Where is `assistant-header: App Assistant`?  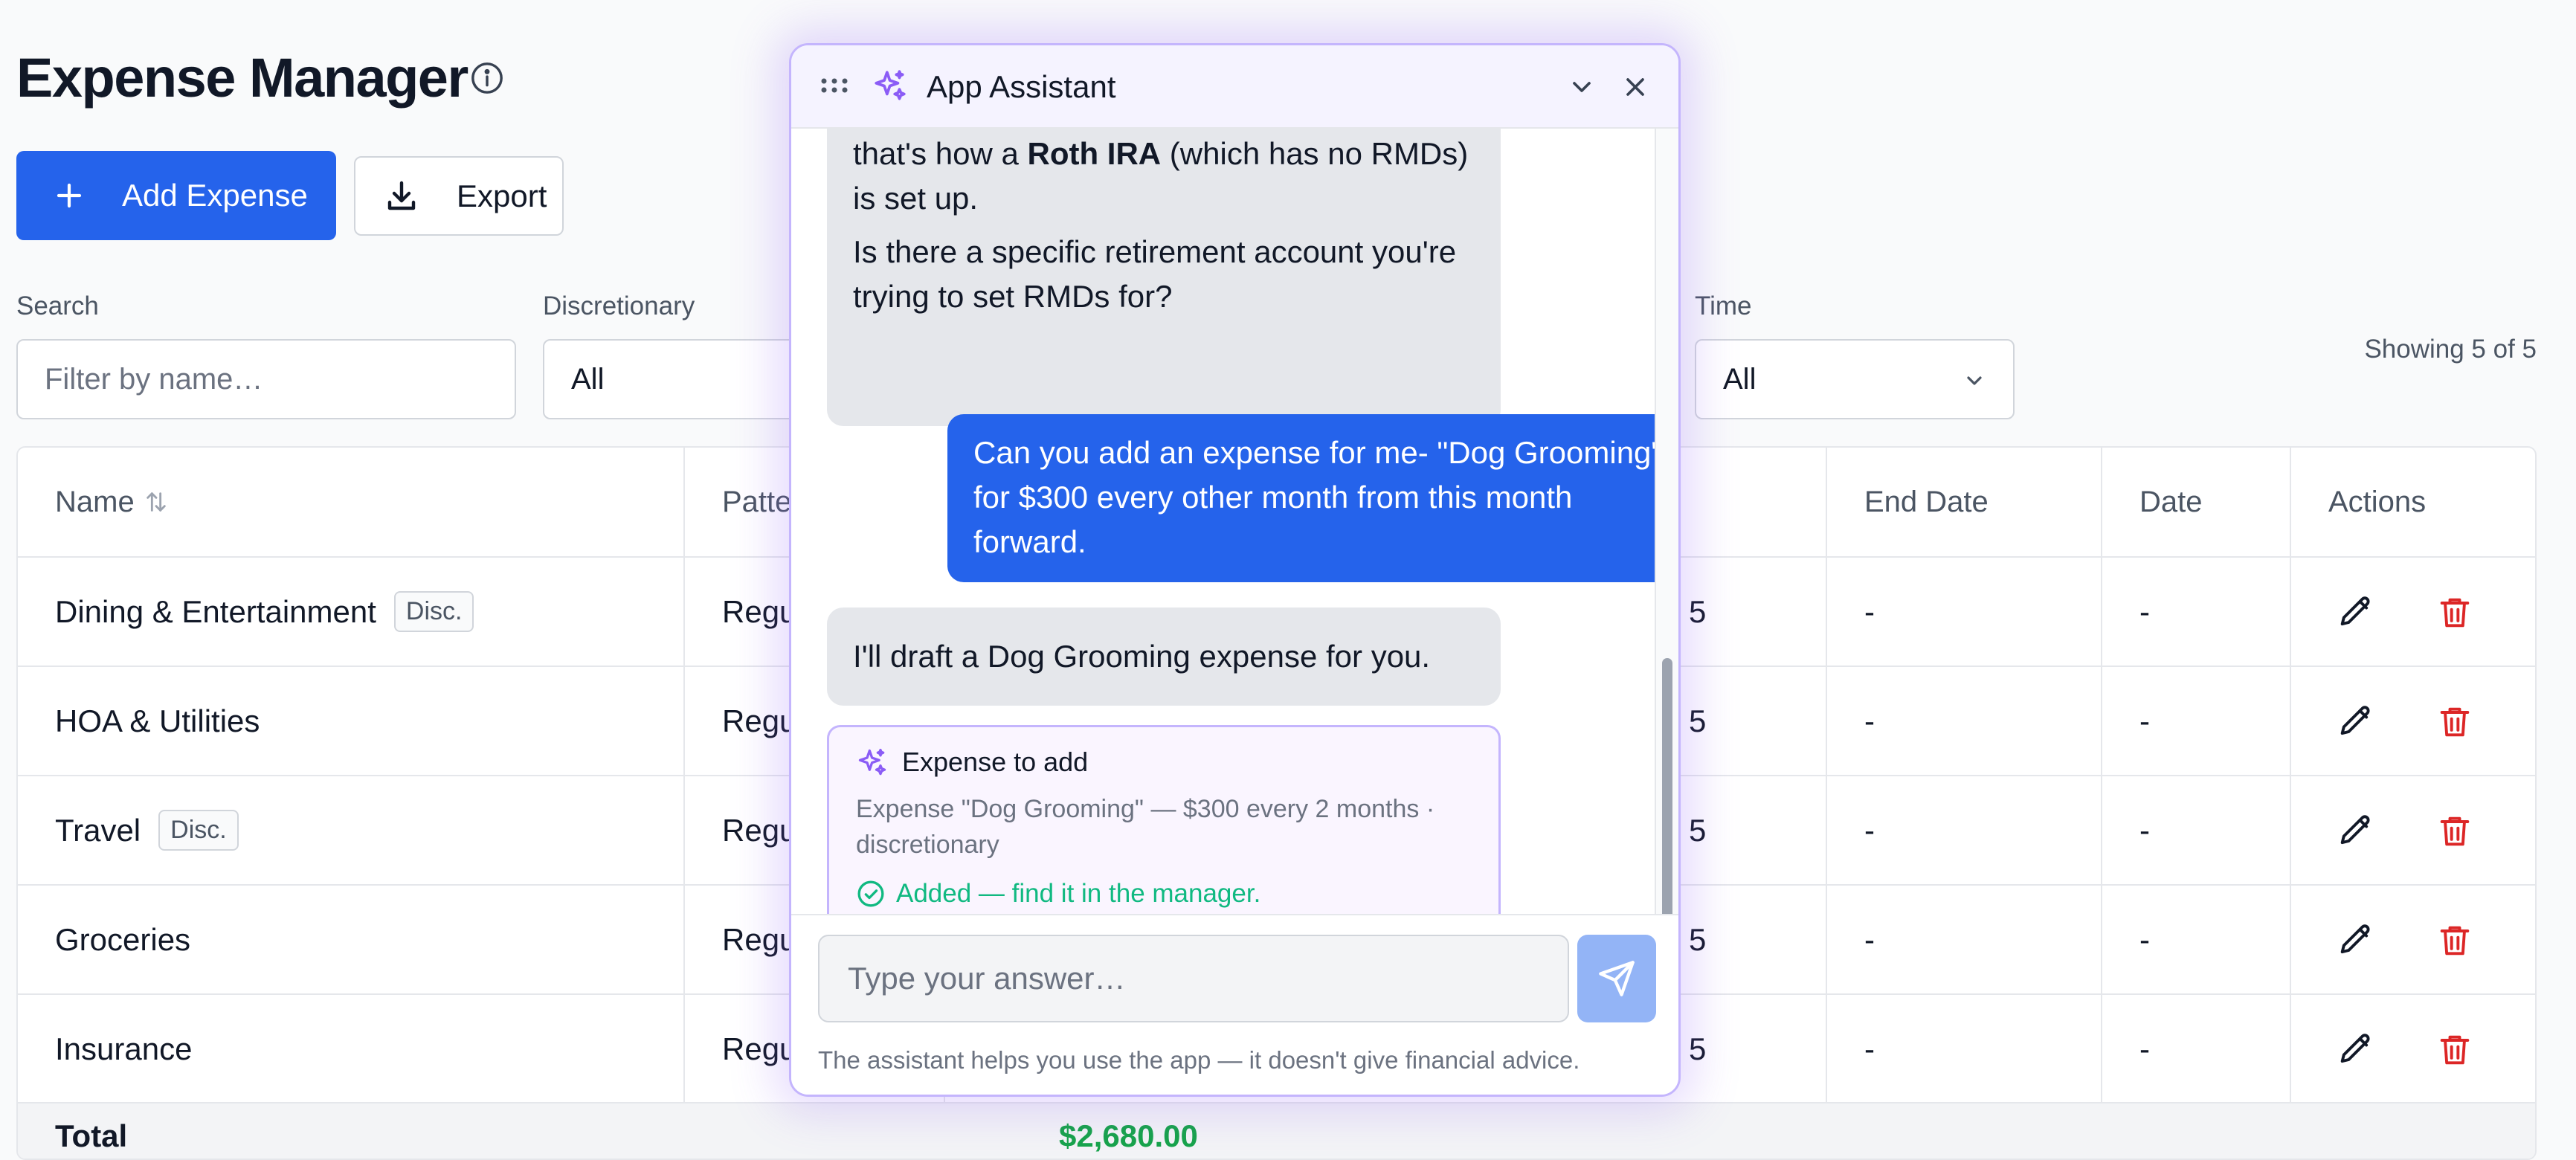
assistant-header: App Assistant is located at coordinates (1234, 87).